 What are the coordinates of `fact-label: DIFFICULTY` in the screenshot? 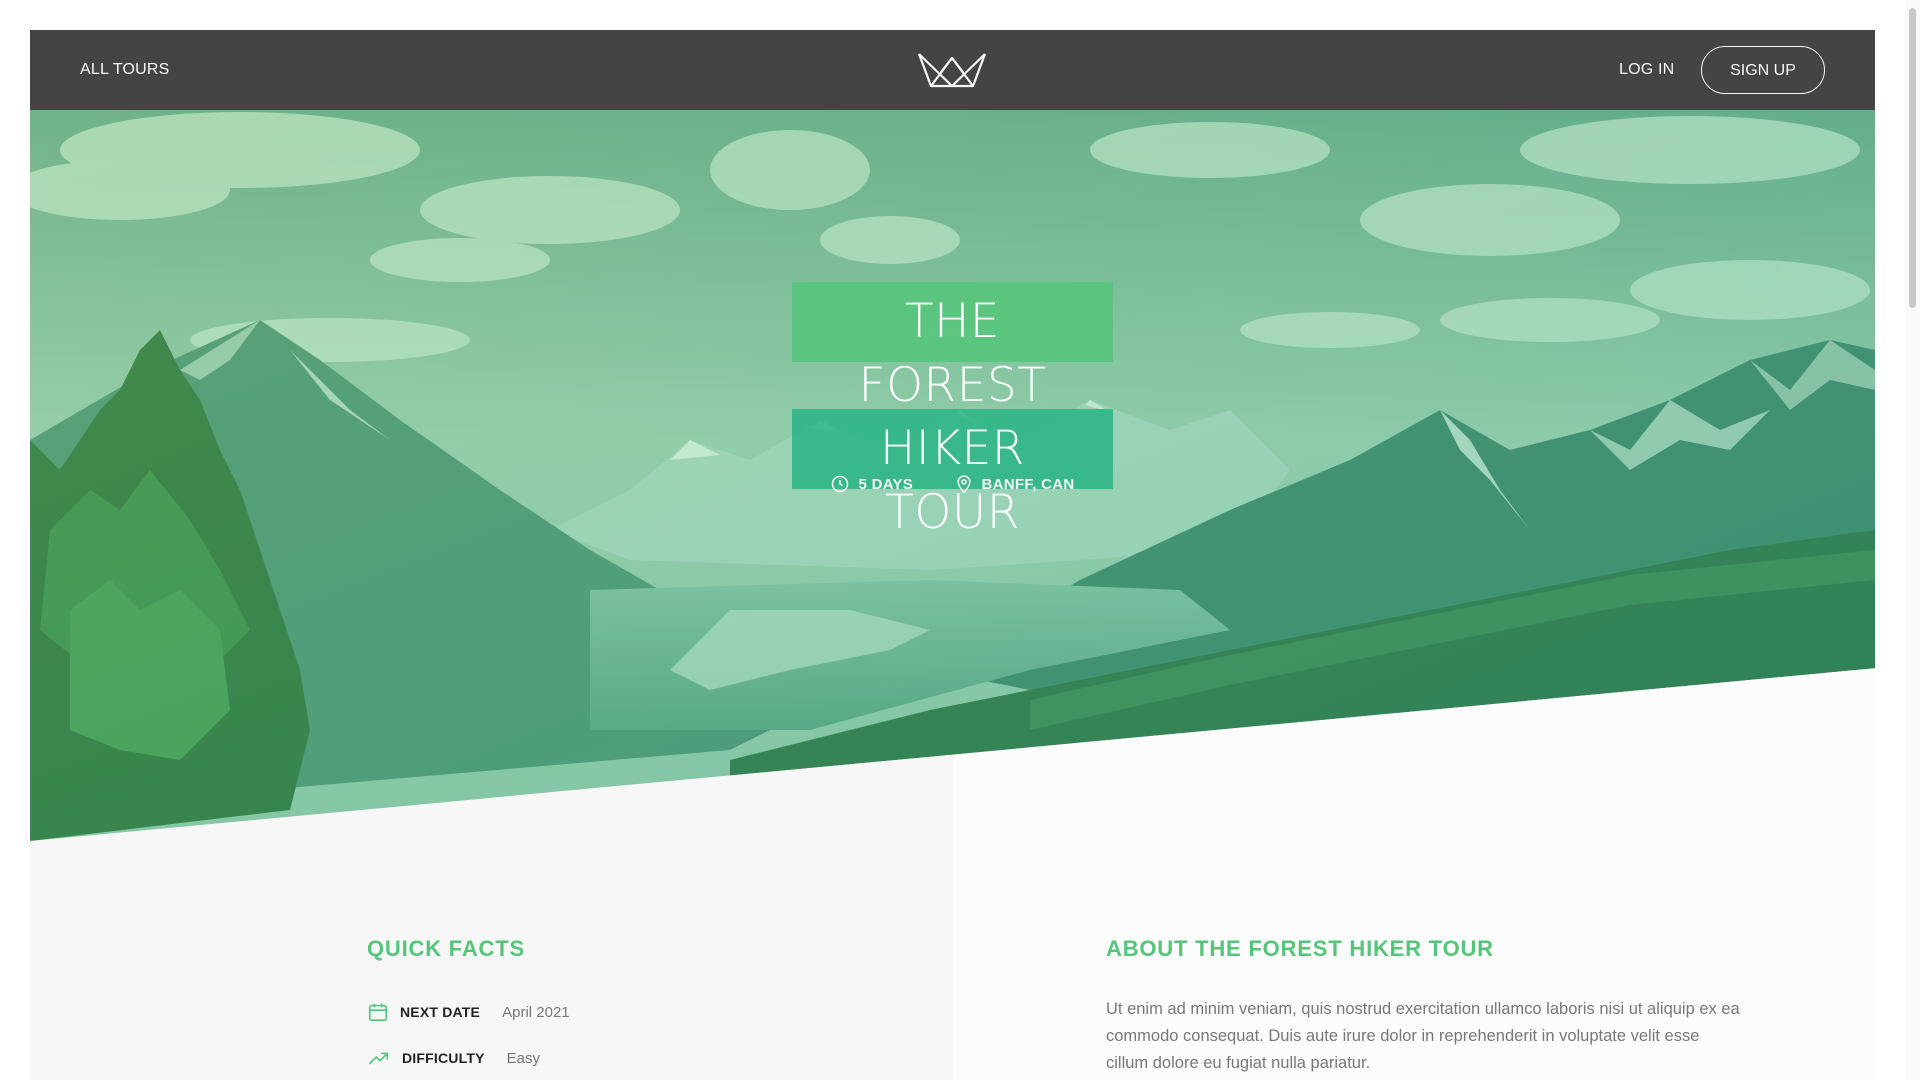 It's located at (443, 1058).